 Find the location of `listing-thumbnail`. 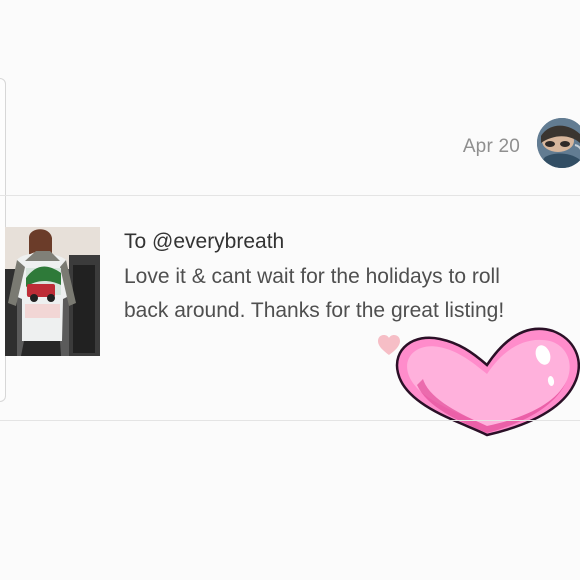

listing-thumbnail is located at coordinates (52, 291).